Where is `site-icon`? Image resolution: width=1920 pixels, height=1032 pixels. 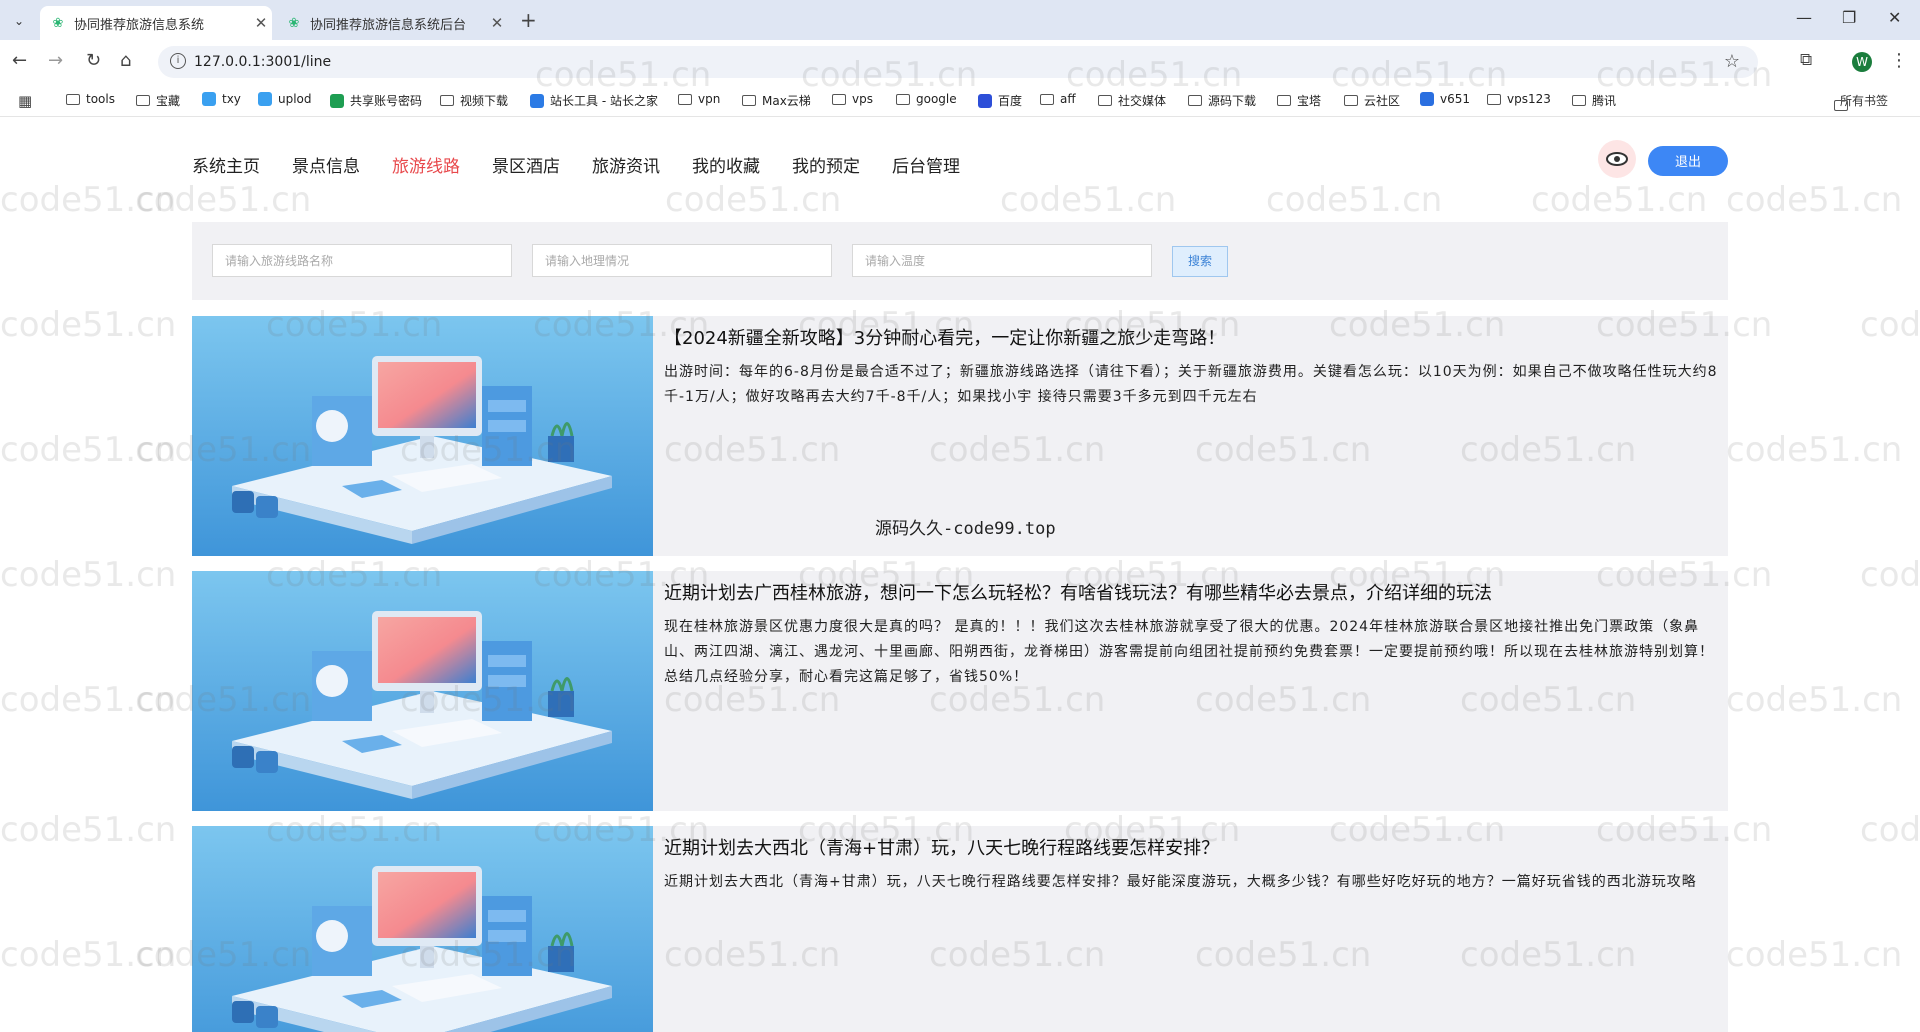
site-icon is located at coordinates (537, 100).